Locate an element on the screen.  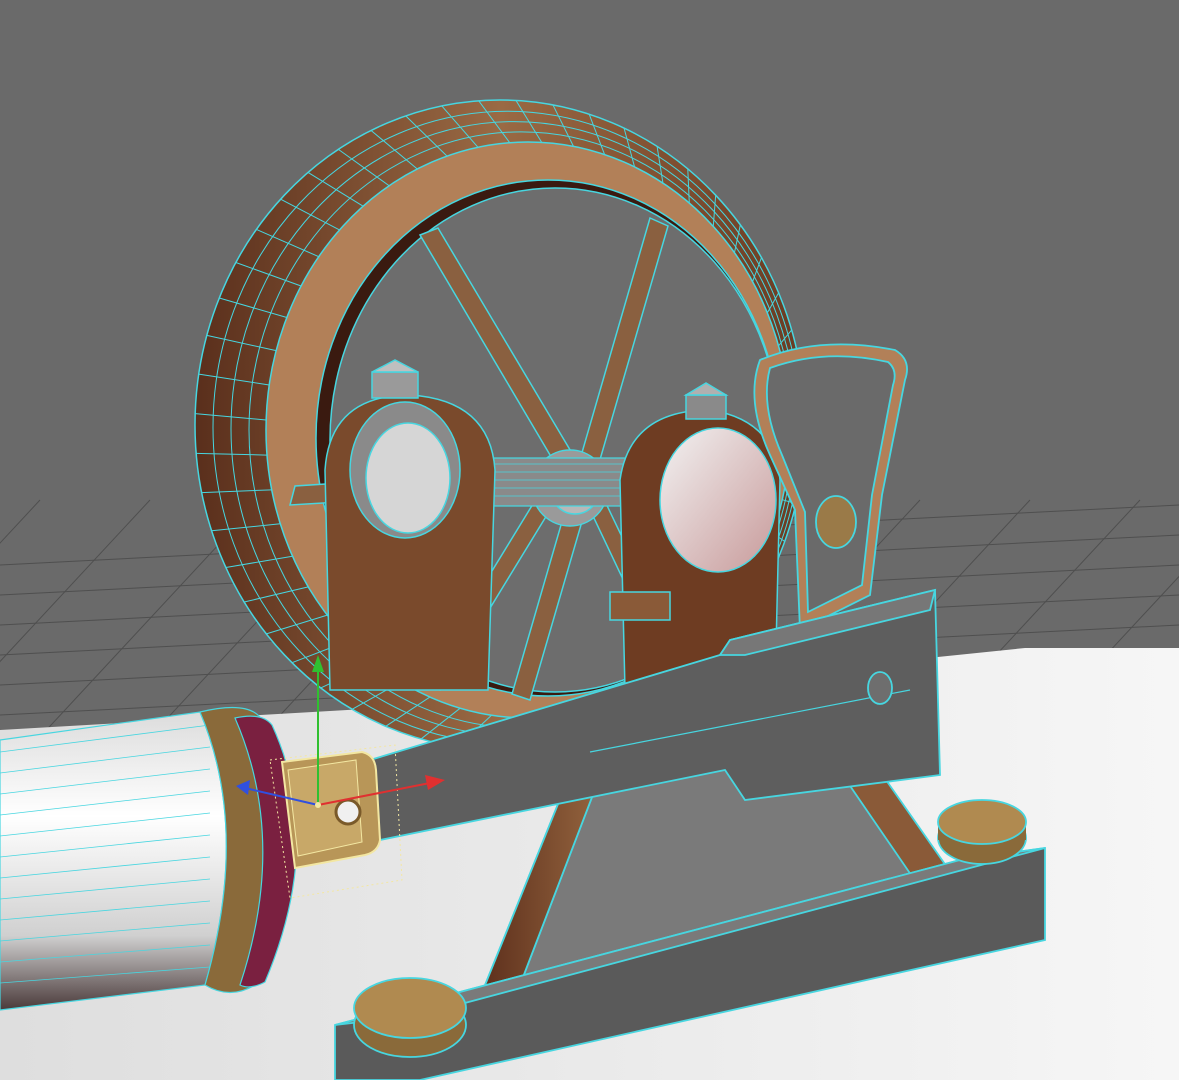
gizmo-center is located at coordinates (318, 805).